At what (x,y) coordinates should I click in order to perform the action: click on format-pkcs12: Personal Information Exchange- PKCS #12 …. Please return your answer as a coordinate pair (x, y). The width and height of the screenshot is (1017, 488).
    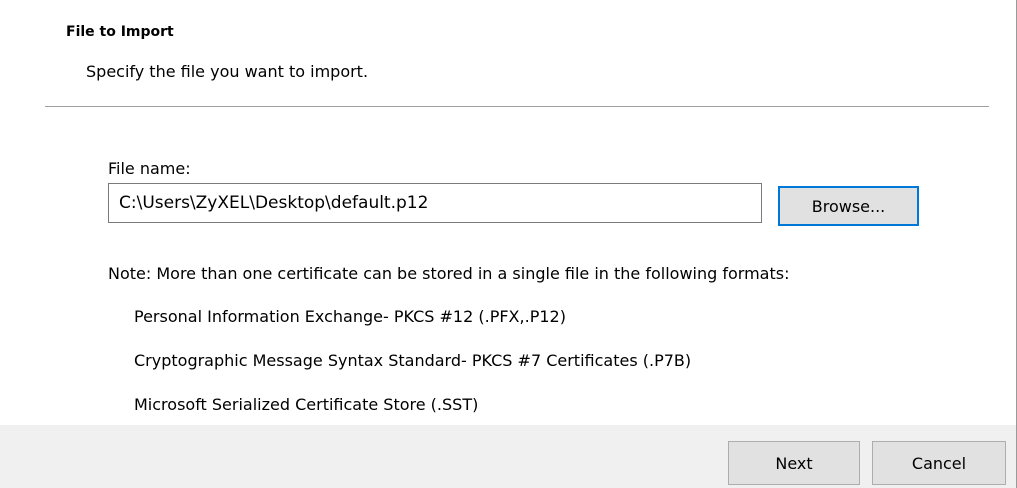
    Looking at the image, I should click on (350, 316).